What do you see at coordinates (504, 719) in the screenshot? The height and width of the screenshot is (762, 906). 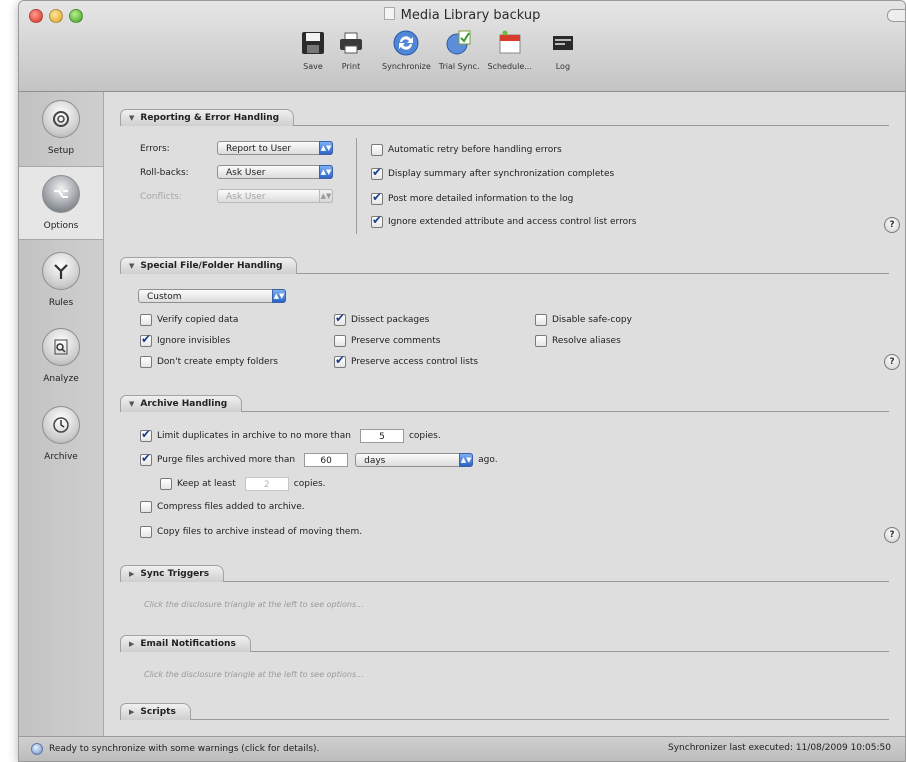 I see `section-divider` at bounding box center [504, 719].